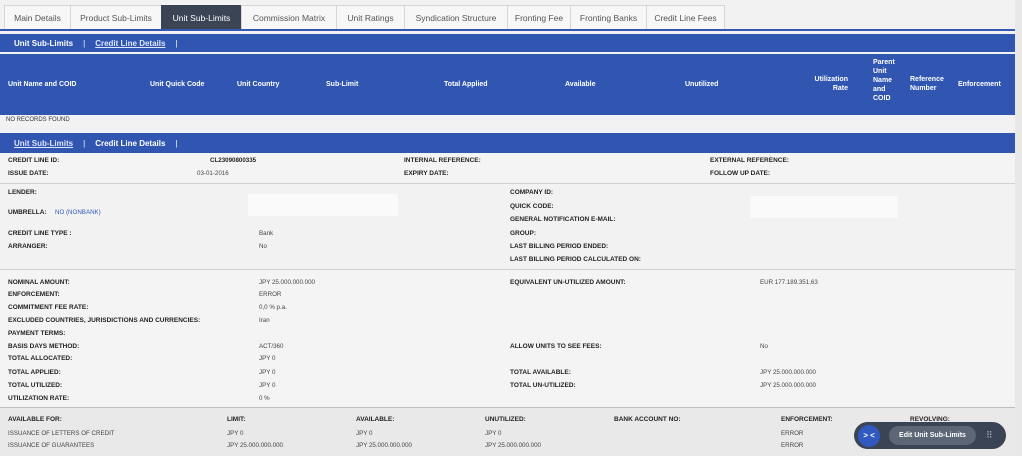  Describe the element at coordinates (466, 84) in the screenshot. I see `col-total-applied: Total Applied` at that location.